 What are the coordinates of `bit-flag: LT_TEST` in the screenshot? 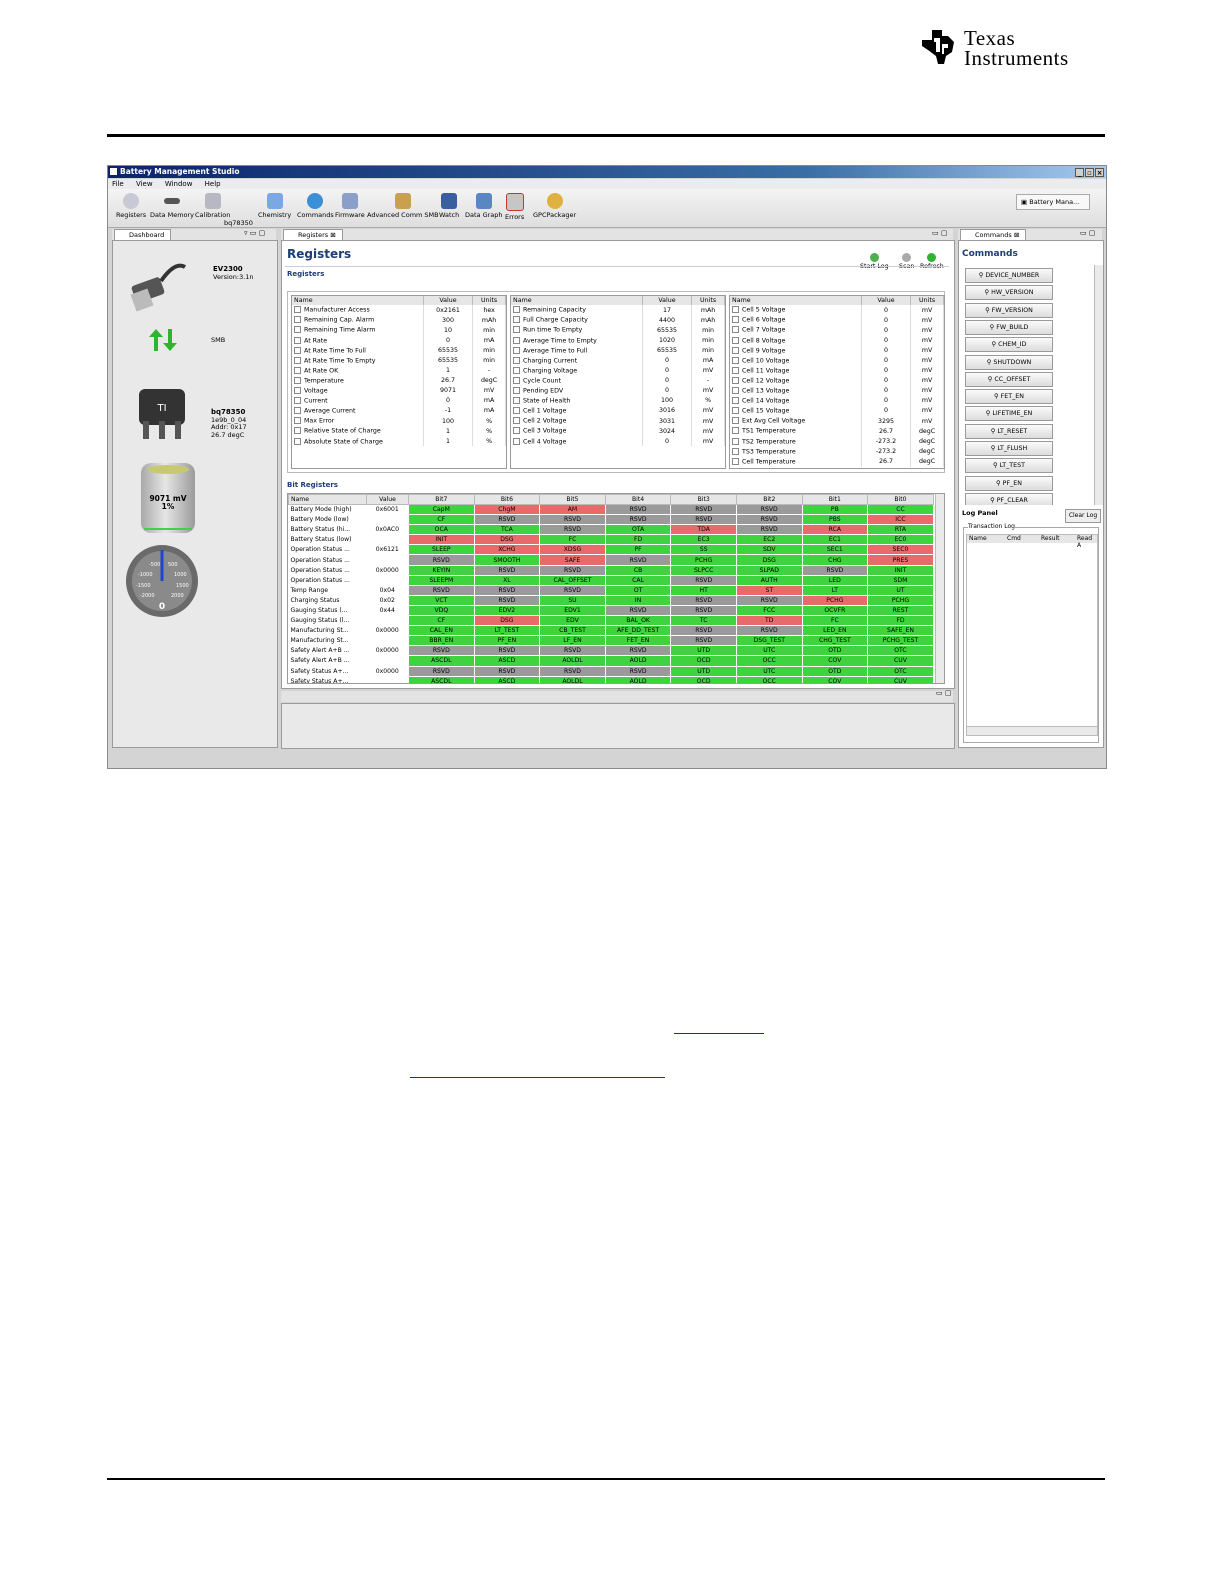 It's located at (507, 631).